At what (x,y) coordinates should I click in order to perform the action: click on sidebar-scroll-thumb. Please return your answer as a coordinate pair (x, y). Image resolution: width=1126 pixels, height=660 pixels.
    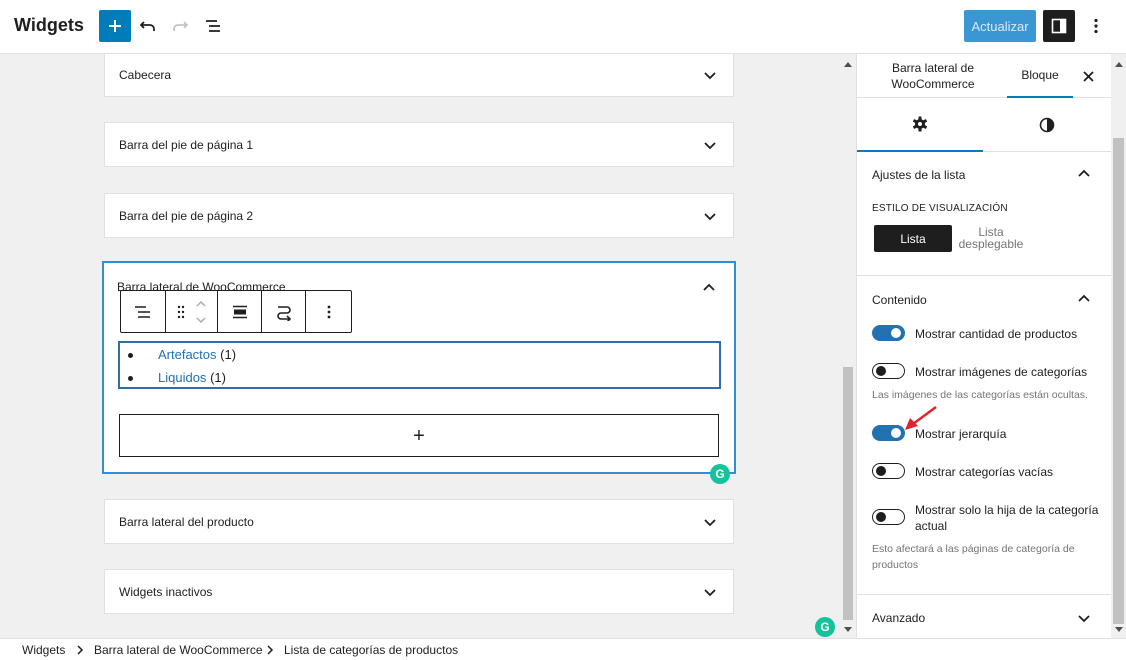
    Looking at the image, I should click on (1118, 381).